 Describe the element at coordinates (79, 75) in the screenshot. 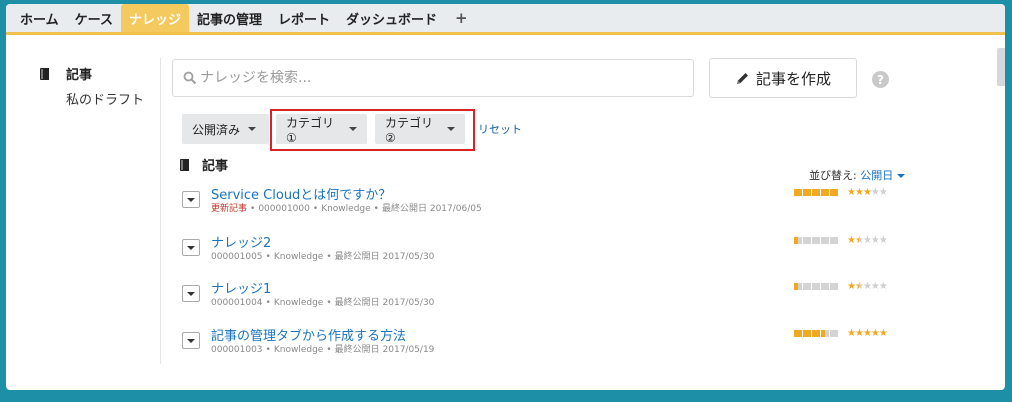

I see `sidebar-item-label: 記事` at that location.